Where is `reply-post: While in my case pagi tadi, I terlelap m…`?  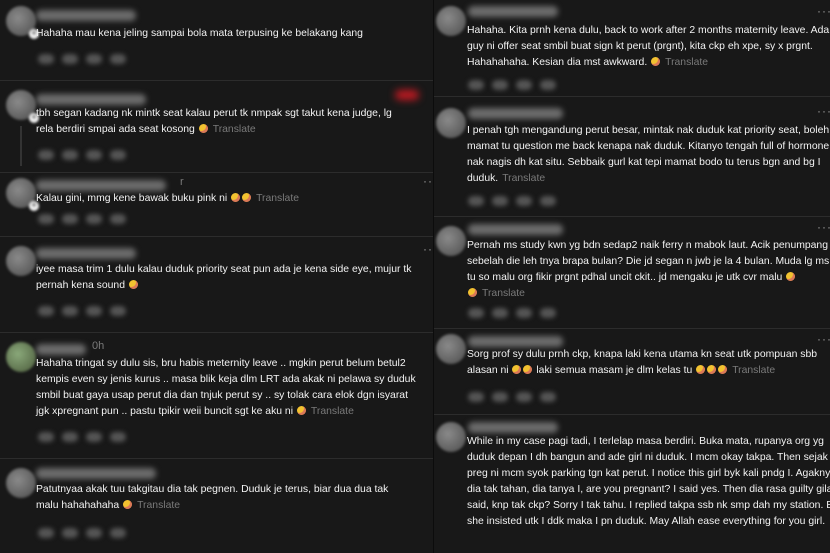
reply-post: While in my case pagi tadi, I terlelap m… is located at coordinates (632, 483).